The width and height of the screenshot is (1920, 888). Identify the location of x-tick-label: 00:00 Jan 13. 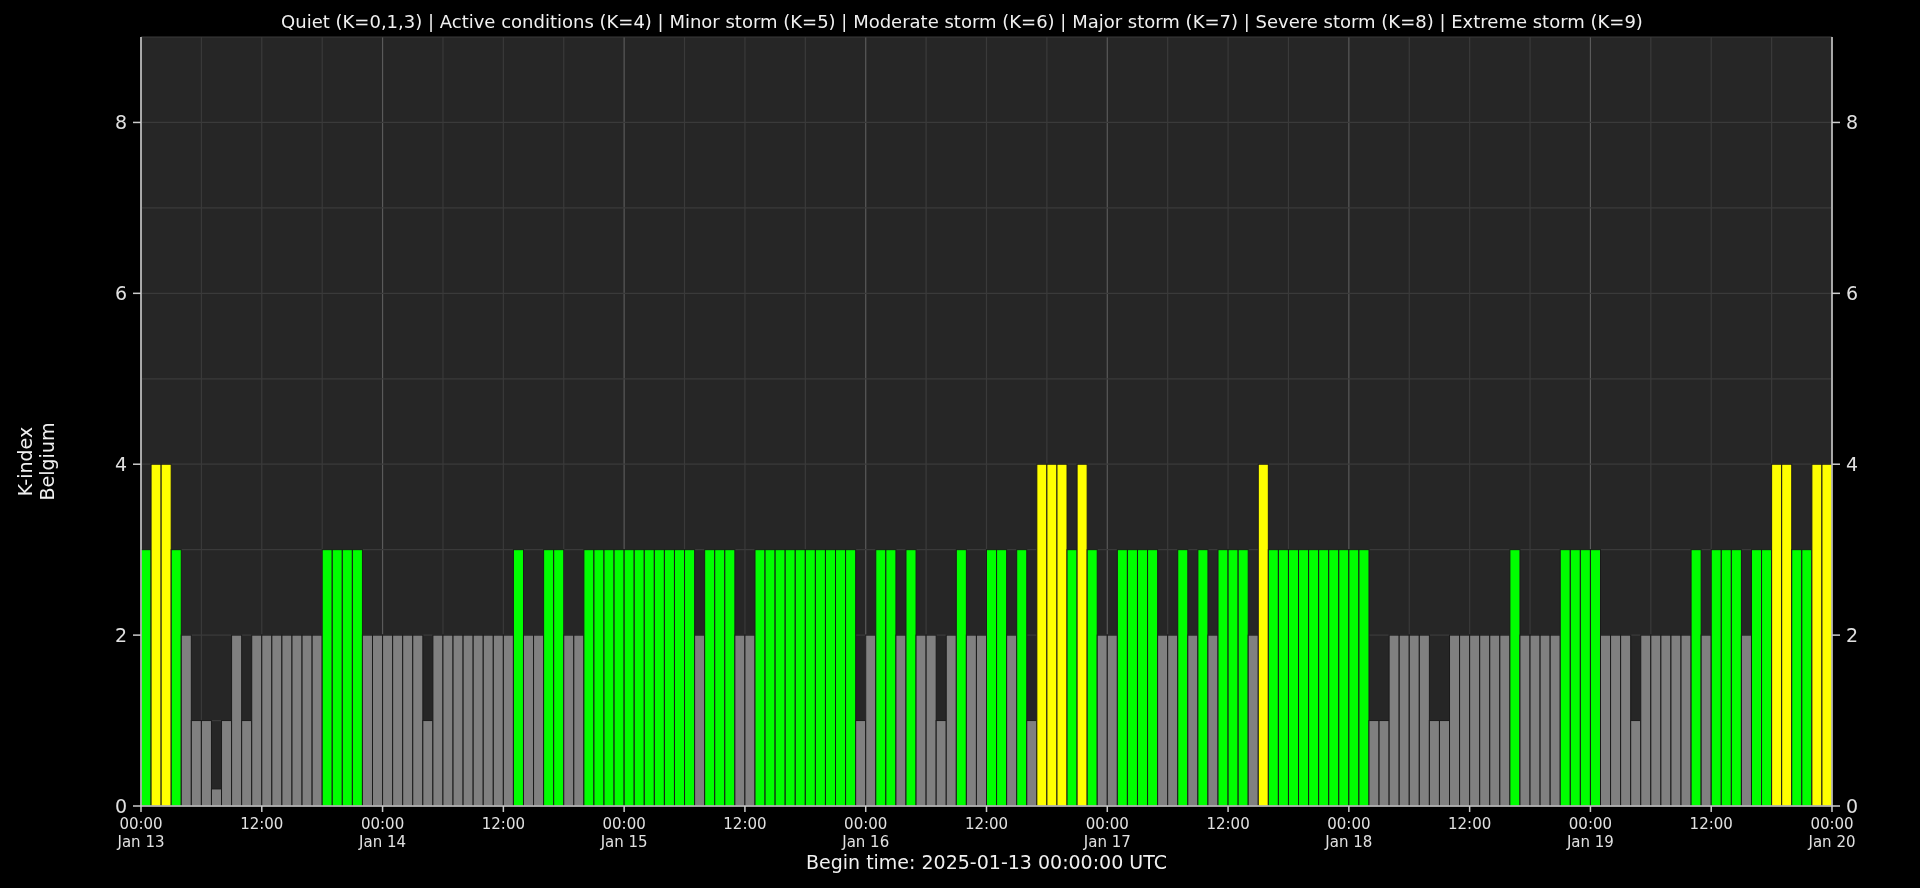
(141, 833).